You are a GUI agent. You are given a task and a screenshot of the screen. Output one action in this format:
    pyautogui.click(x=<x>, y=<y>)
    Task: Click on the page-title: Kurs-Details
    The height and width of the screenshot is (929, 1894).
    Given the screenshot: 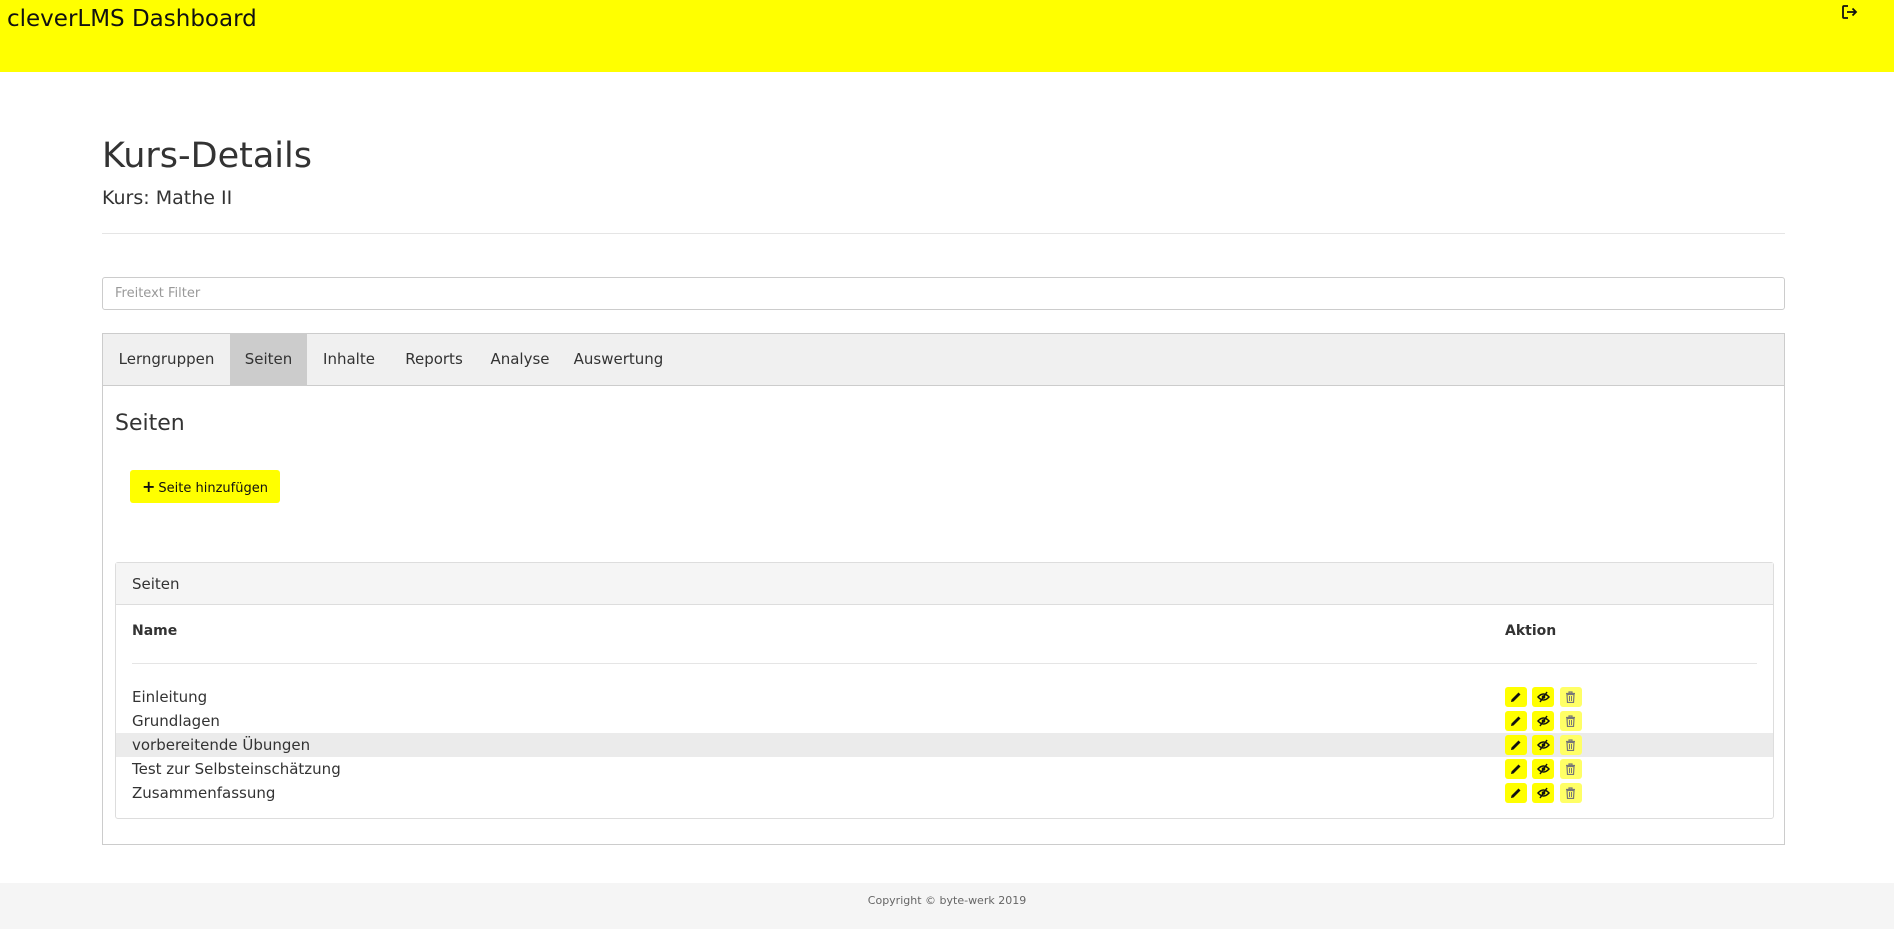 What is the action you would take?
    pyautogui.click(x=207, y=156)
    